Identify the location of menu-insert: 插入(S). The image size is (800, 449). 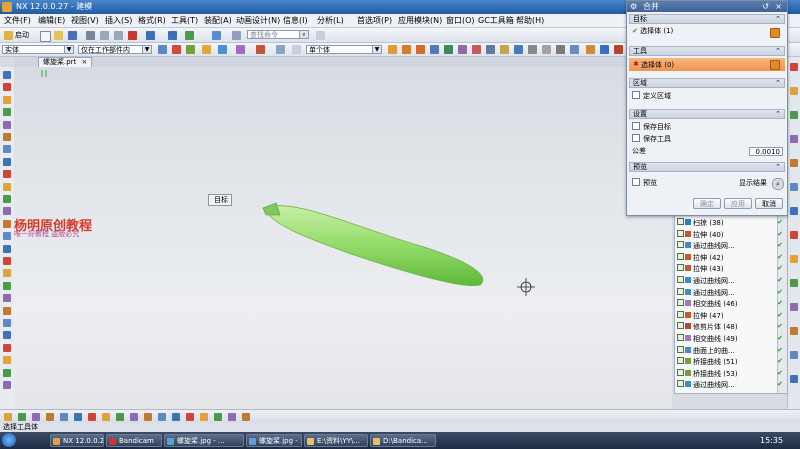
(118, 20).